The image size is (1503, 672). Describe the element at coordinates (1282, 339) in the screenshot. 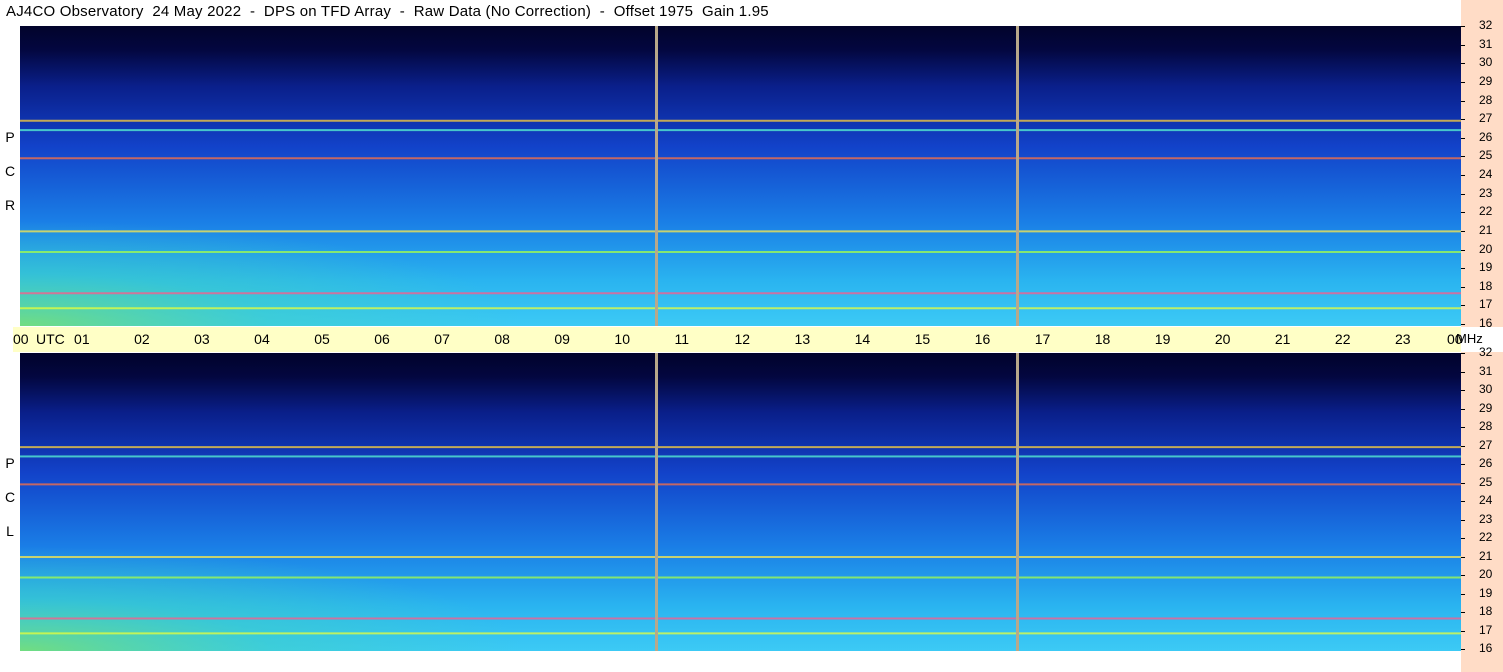

I see `time-tick-label: 21` at that location.